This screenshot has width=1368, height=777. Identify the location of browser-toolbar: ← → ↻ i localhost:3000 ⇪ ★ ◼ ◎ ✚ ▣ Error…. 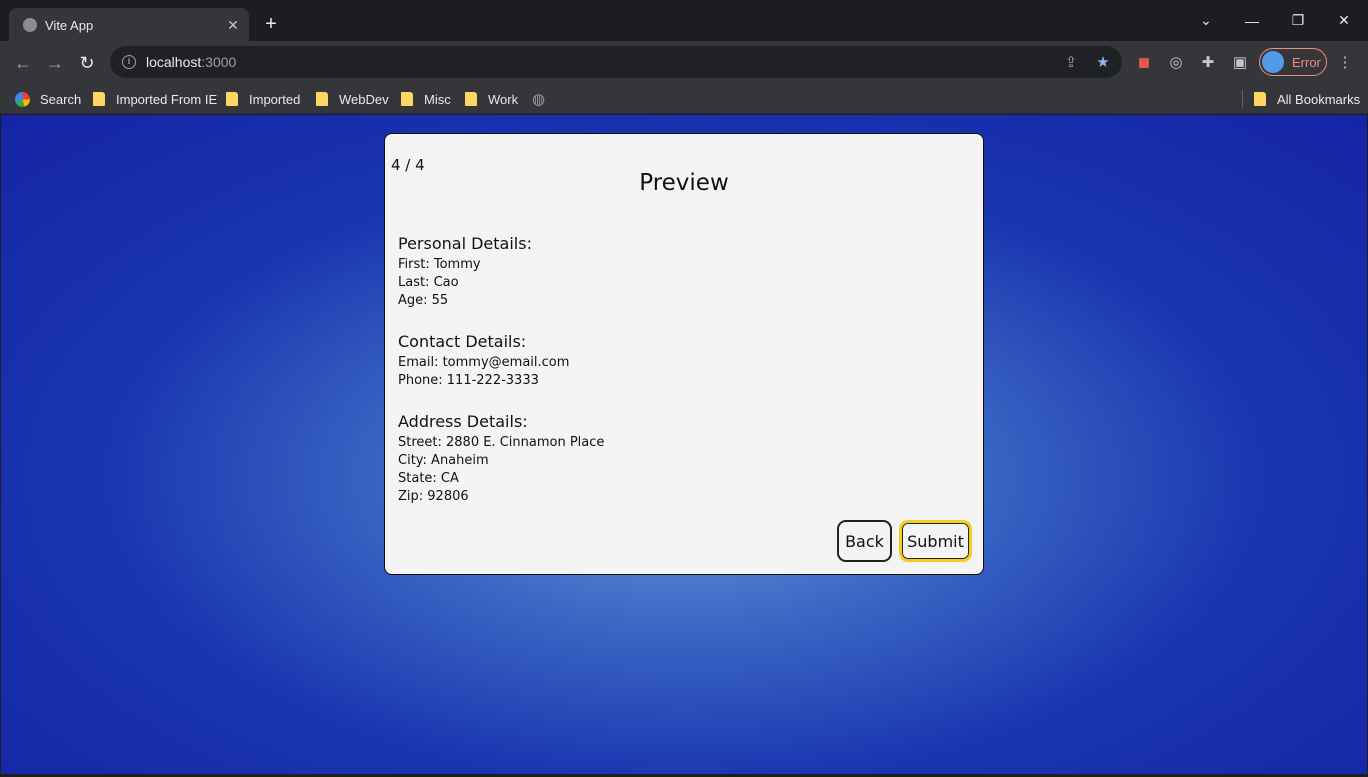
(684, 62).